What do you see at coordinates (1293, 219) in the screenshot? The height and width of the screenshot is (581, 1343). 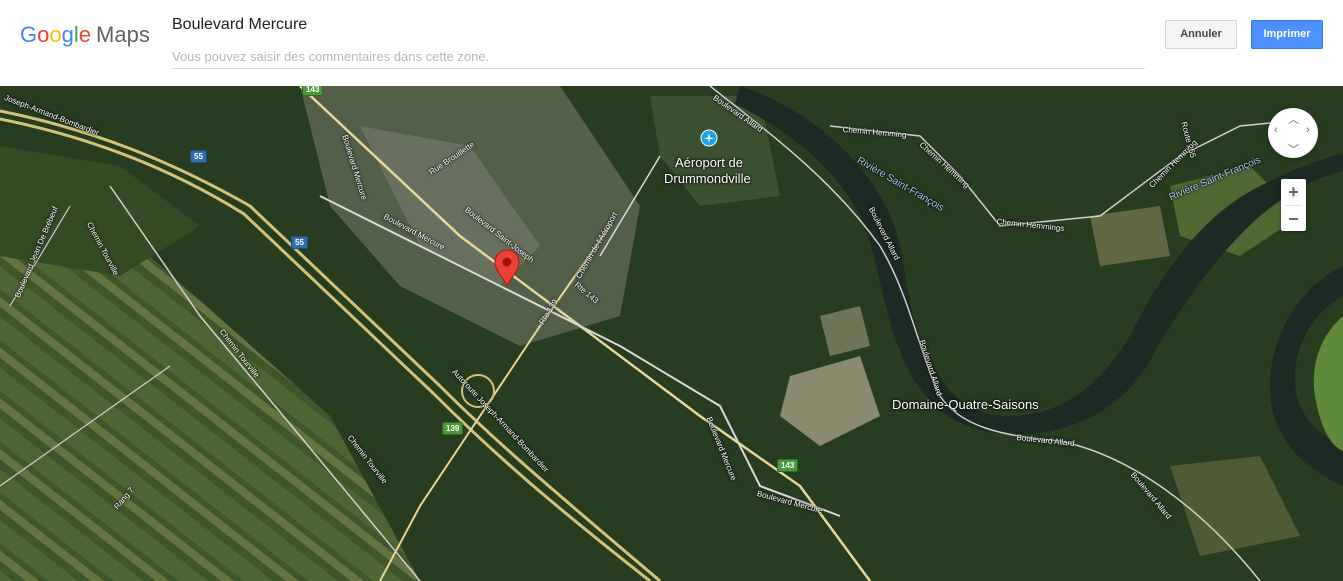 I see `zoom-out-button: −` at bounding box center [1293, 219].